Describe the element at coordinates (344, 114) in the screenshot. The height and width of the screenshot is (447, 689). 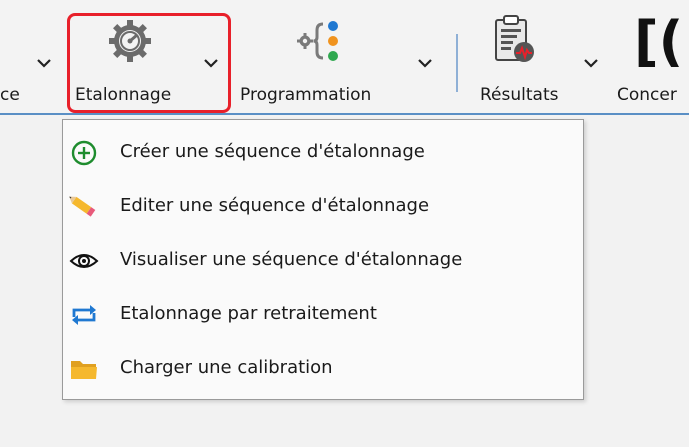
I see `ribbon-accent-line` at that location.